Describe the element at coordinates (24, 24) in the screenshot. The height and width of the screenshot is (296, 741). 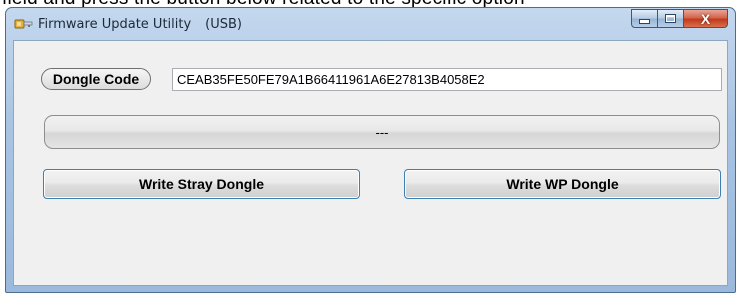
I see `key-icon` at that location.